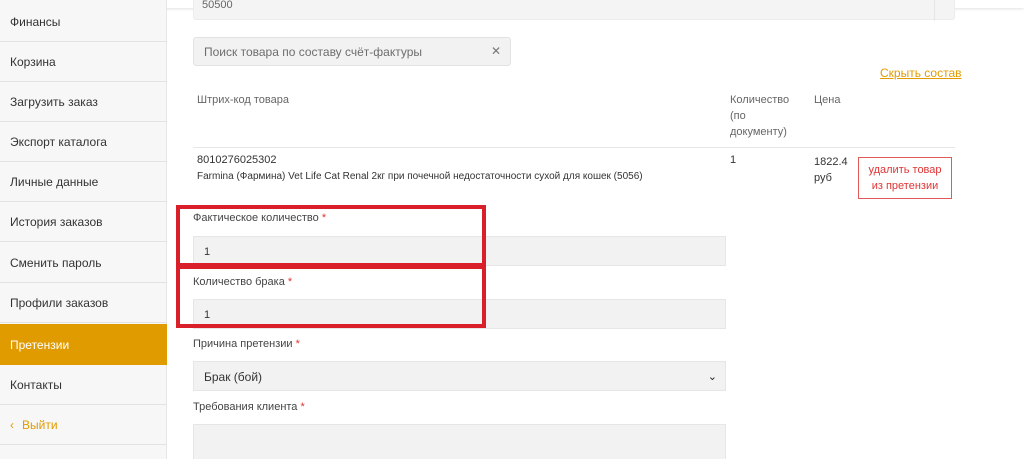  I want to click on requirements-label: Требования клиента *, so click(249, 407).